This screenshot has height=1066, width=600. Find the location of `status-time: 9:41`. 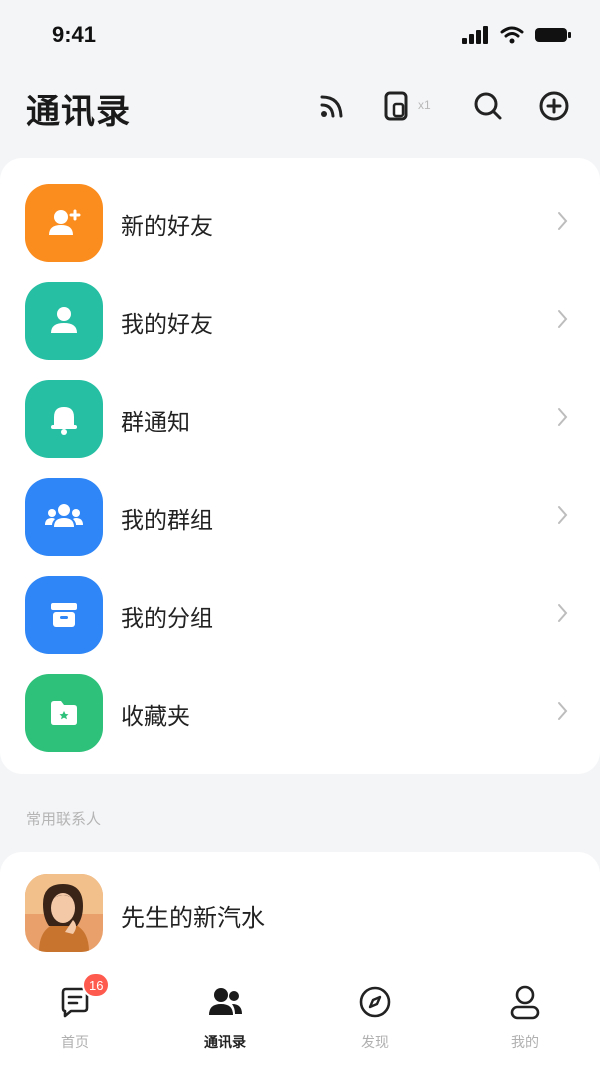

status-time: 9:41 is located at coordinates (74, 34).